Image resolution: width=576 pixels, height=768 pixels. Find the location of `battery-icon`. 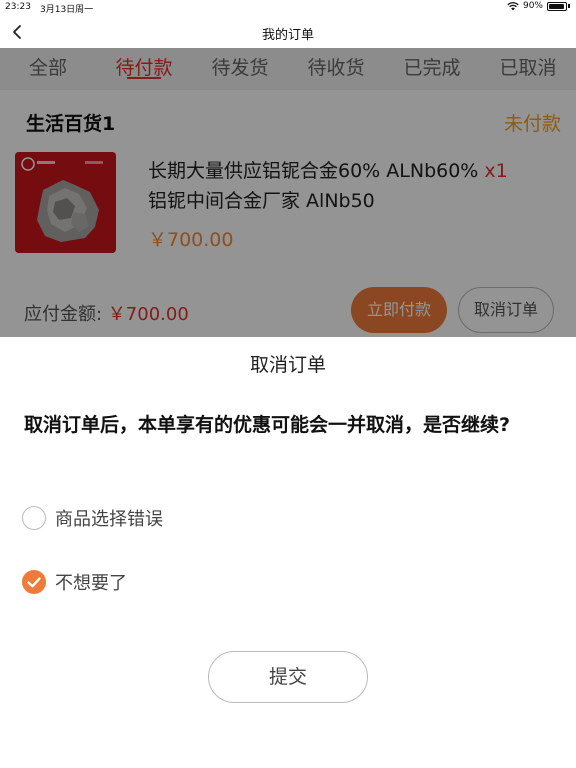

battery-icon is located at coordinates (557, 6).